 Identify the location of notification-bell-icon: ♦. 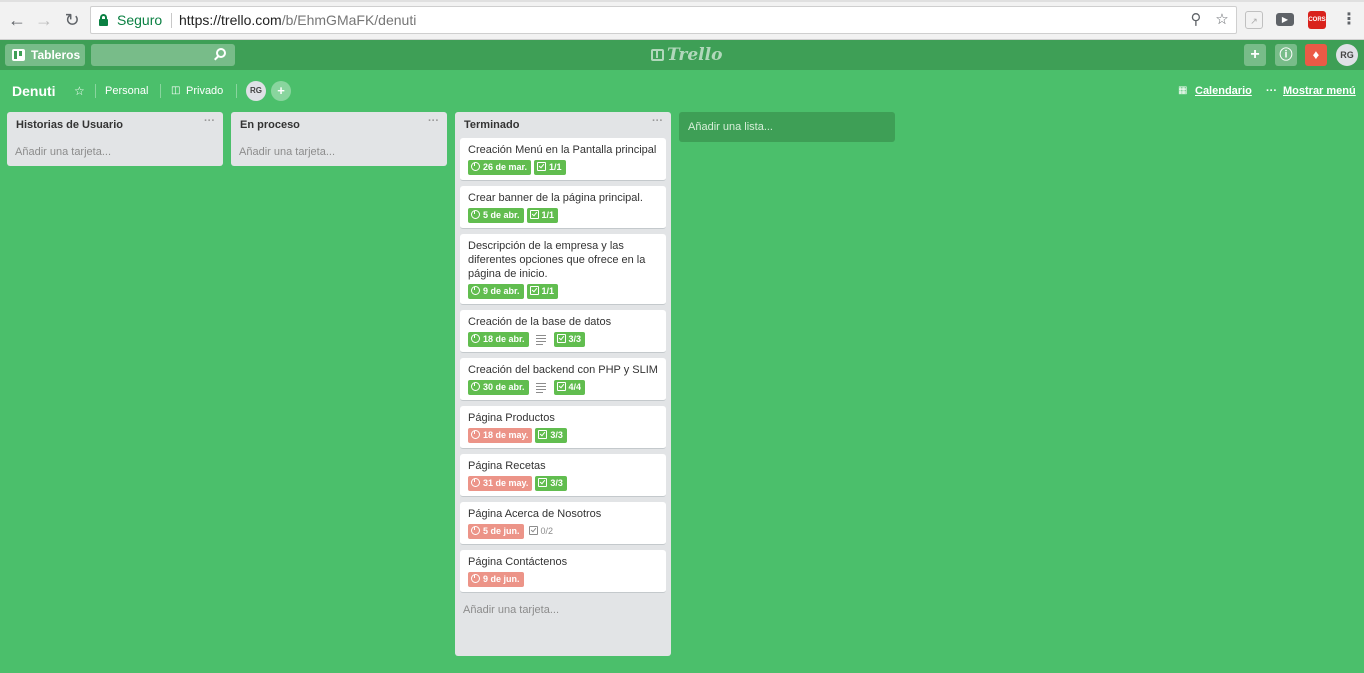
(1316, 55).